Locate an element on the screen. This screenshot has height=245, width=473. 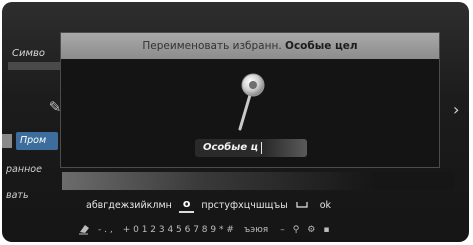
background-menu-item-2: вать is located at coordinates (17, 195).